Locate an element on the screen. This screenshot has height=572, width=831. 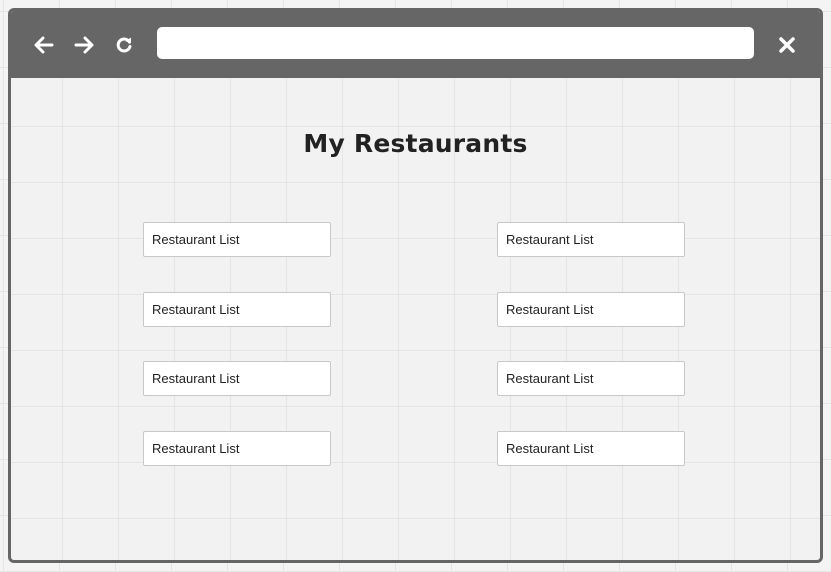
browser-toolbar is located at coordinates (415, 44).